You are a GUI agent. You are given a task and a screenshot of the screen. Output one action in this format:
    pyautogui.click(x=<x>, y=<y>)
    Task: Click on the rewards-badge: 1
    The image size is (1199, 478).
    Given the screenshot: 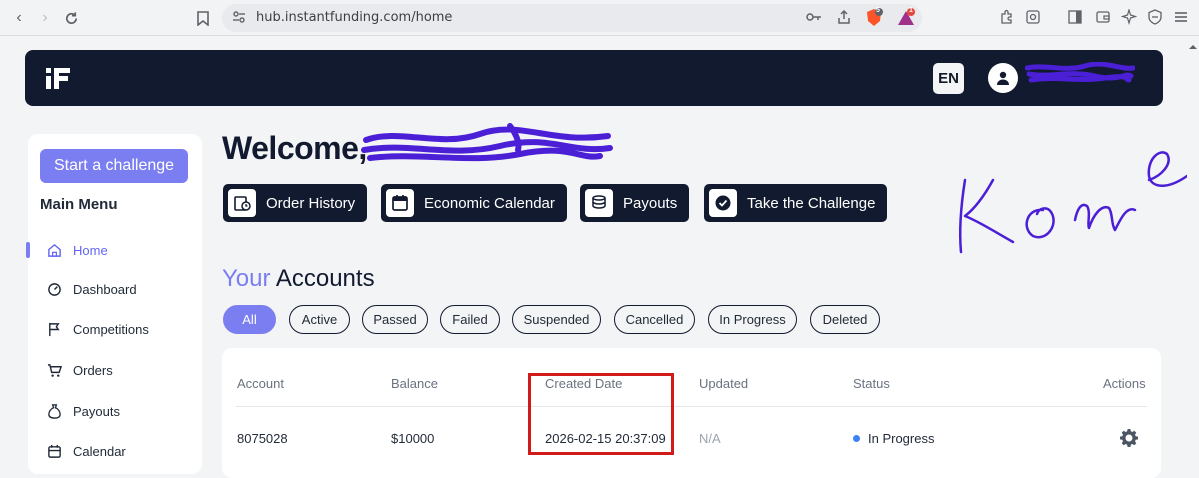 What is the action you would take?
    pyautogui.click(x=911, y=10)
    